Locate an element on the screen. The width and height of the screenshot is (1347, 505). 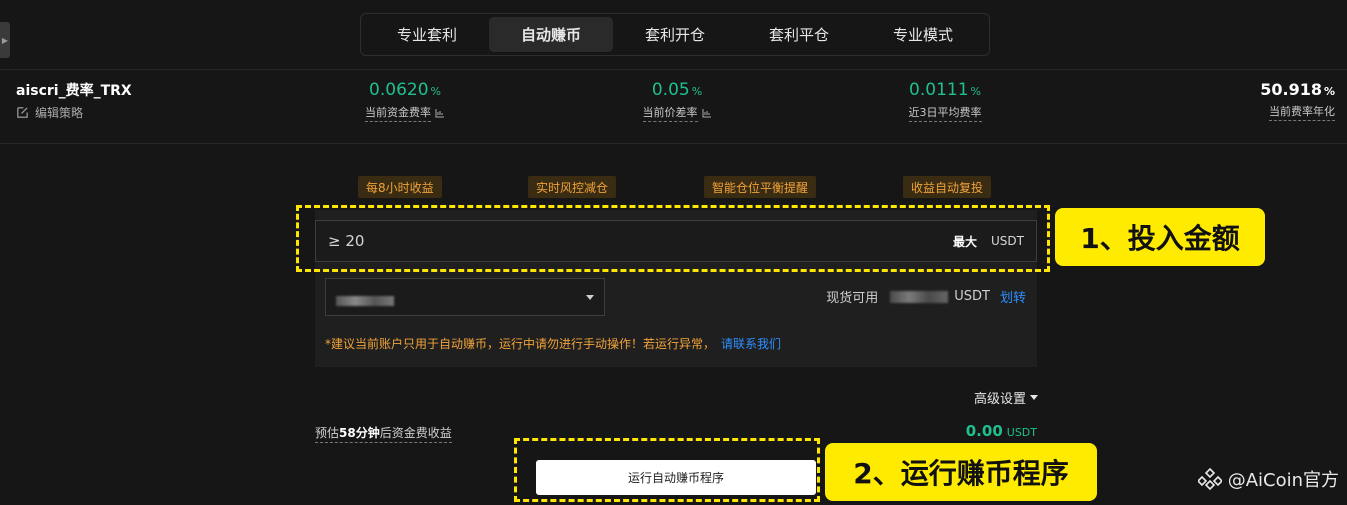
estimate-suffix: 后资金费收益 is located at coordinates (415, 433).